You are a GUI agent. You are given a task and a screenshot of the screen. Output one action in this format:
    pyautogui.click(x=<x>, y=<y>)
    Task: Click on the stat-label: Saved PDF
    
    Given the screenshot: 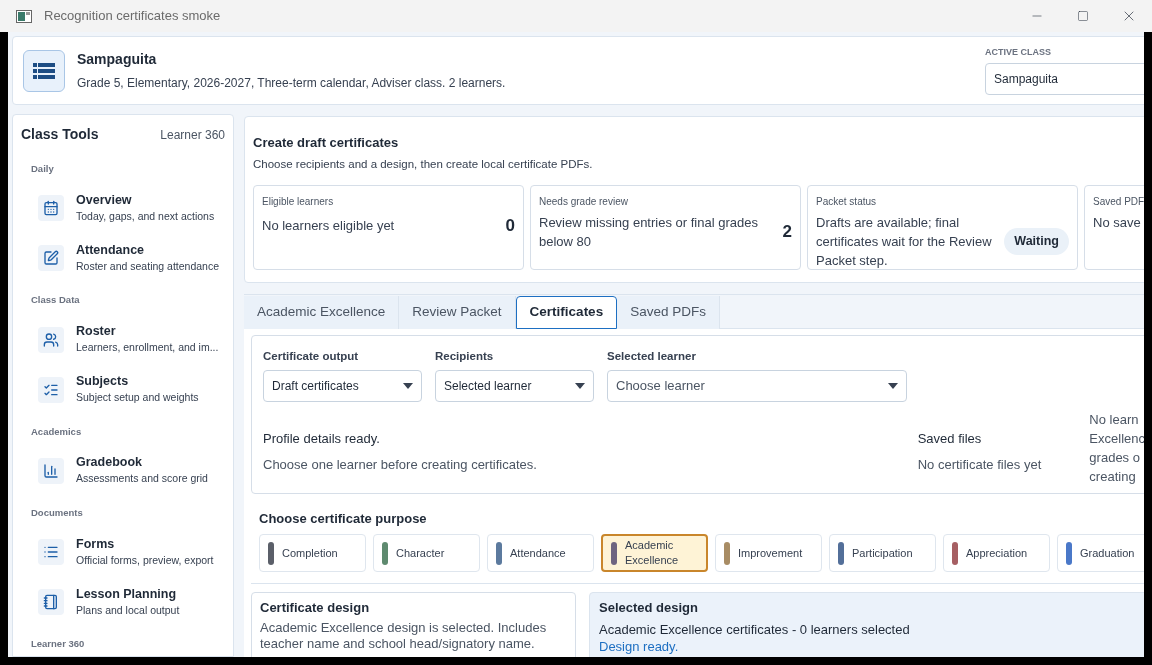 What is the action you would take?
    pyautogui.click(x=1118, y=201)
    